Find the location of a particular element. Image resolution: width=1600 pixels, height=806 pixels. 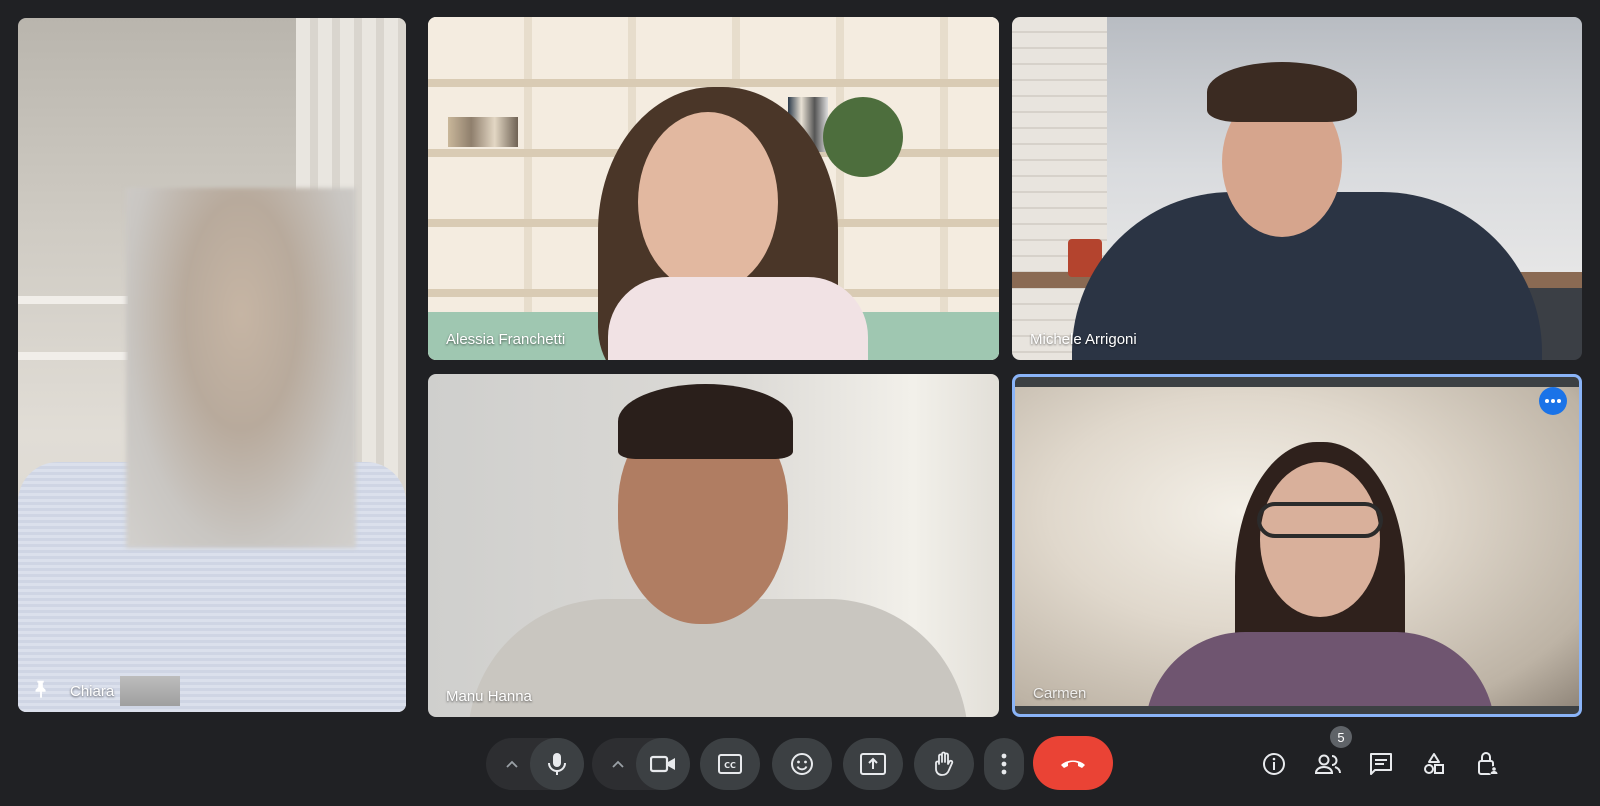

captions-button: CC is located at coordinates (730, 764).